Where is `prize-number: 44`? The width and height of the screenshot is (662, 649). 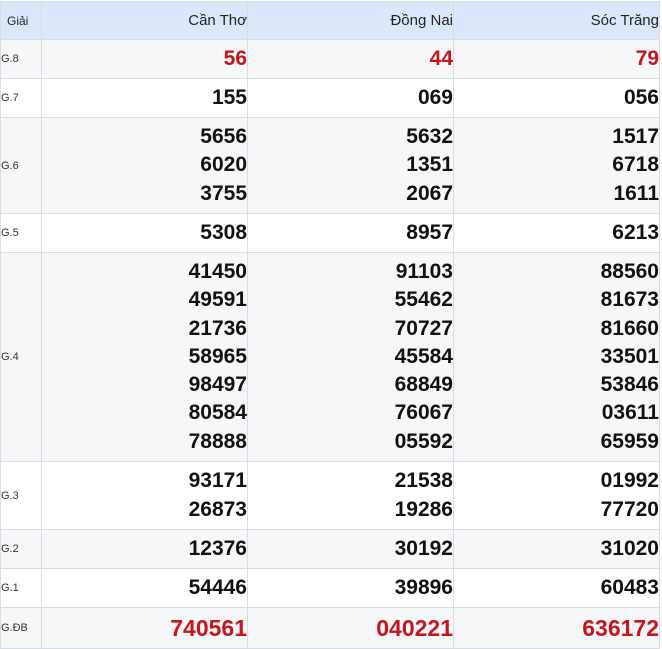 prize-number: 44 is located at coordinates (441, 58).